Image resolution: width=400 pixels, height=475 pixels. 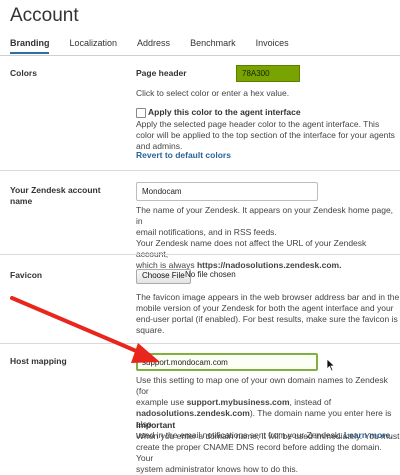 I want to click on mouse-cursor-icon, so click(x=331, y=365).